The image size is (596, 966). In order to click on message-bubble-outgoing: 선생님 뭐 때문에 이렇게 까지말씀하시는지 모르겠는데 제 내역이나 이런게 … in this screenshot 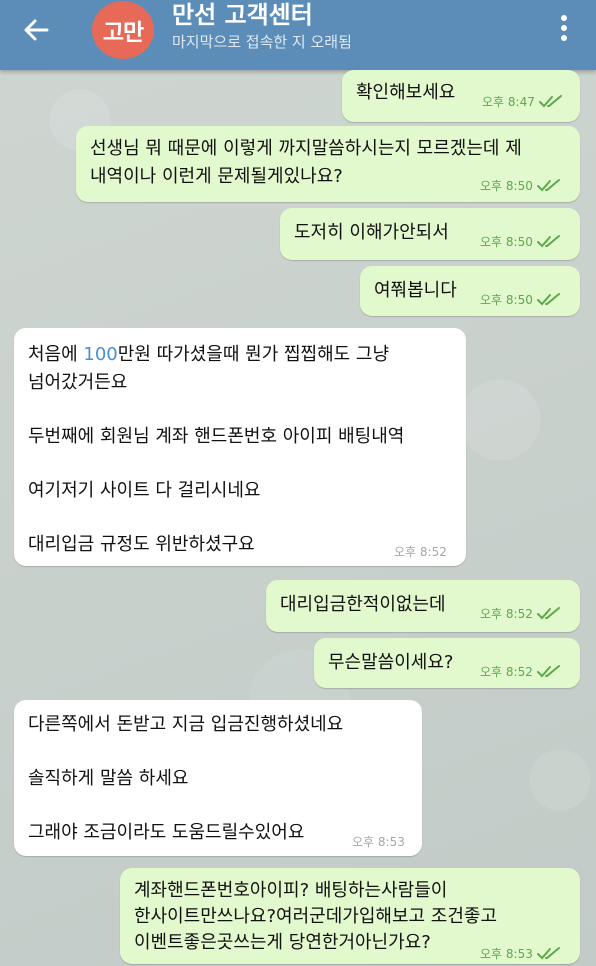, I will do `click(328, 164)`.